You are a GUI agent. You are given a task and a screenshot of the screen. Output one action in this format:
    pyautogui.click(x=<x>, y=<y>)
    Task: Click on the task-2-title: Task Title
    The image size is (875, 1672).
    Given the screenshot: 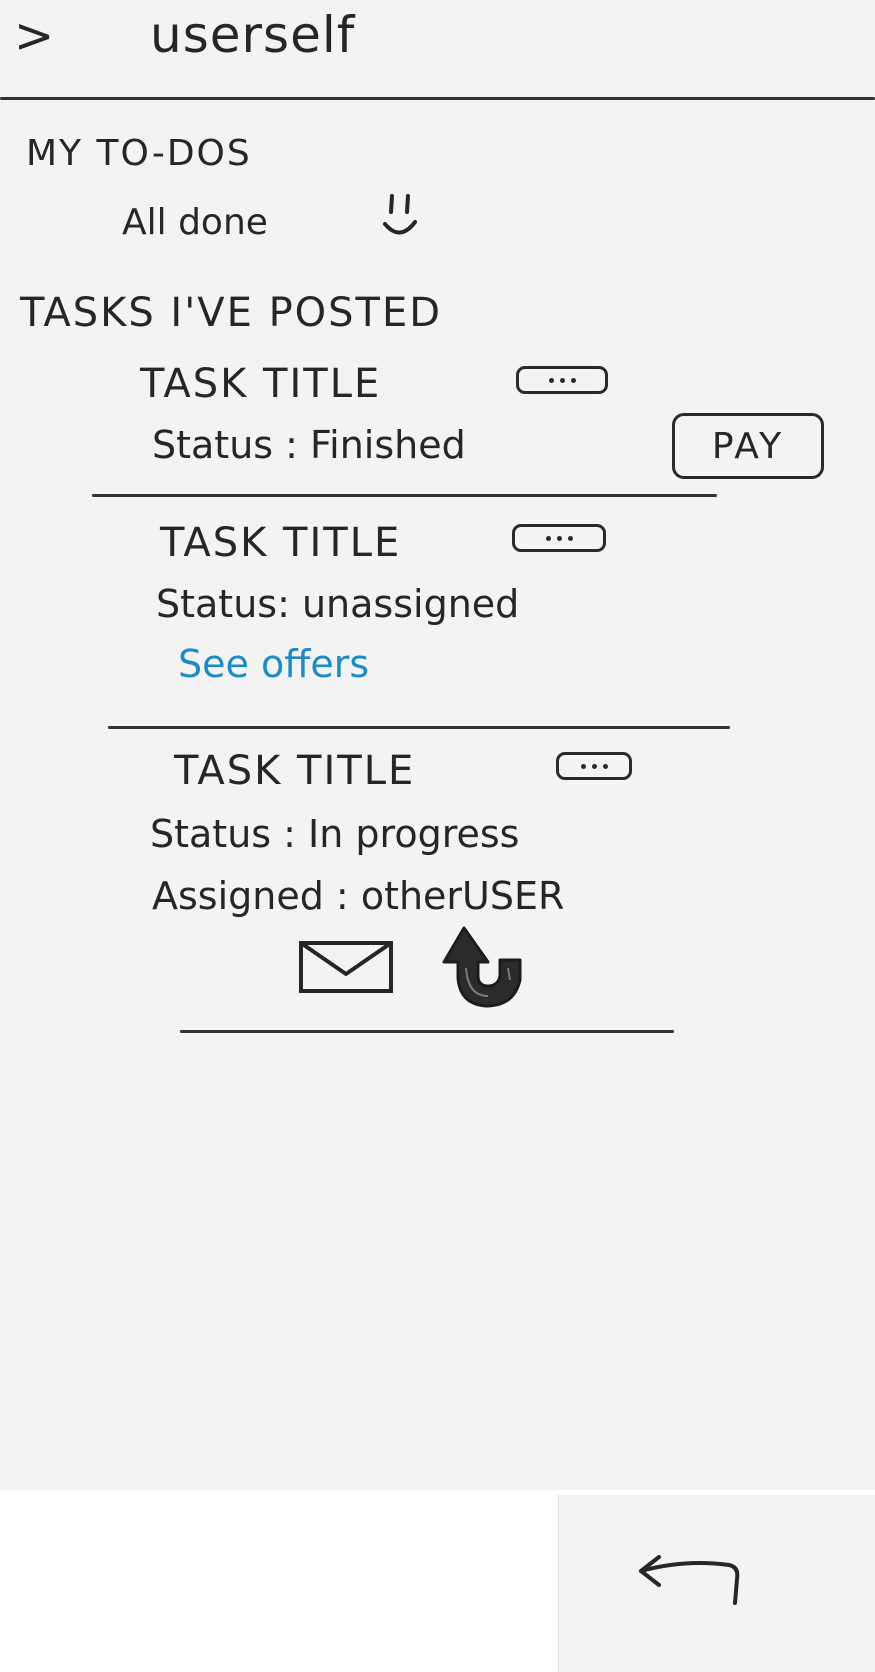 What is the action you would take?
    pyautogui.click(x=280, y=543)
    